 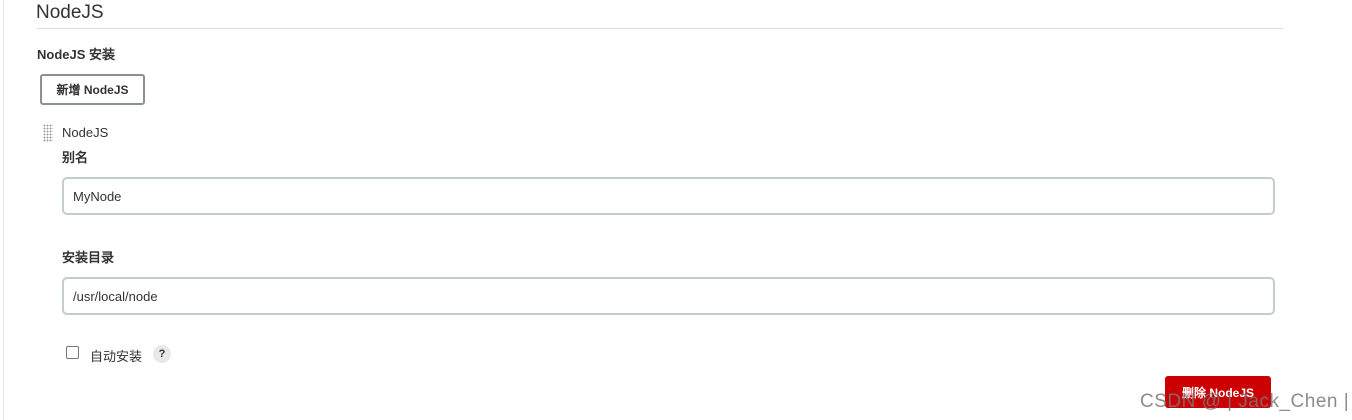 What do you see at coordinates (660, 28) in the screenshot?
I see `section-divider` at bounding box center [660, 28].